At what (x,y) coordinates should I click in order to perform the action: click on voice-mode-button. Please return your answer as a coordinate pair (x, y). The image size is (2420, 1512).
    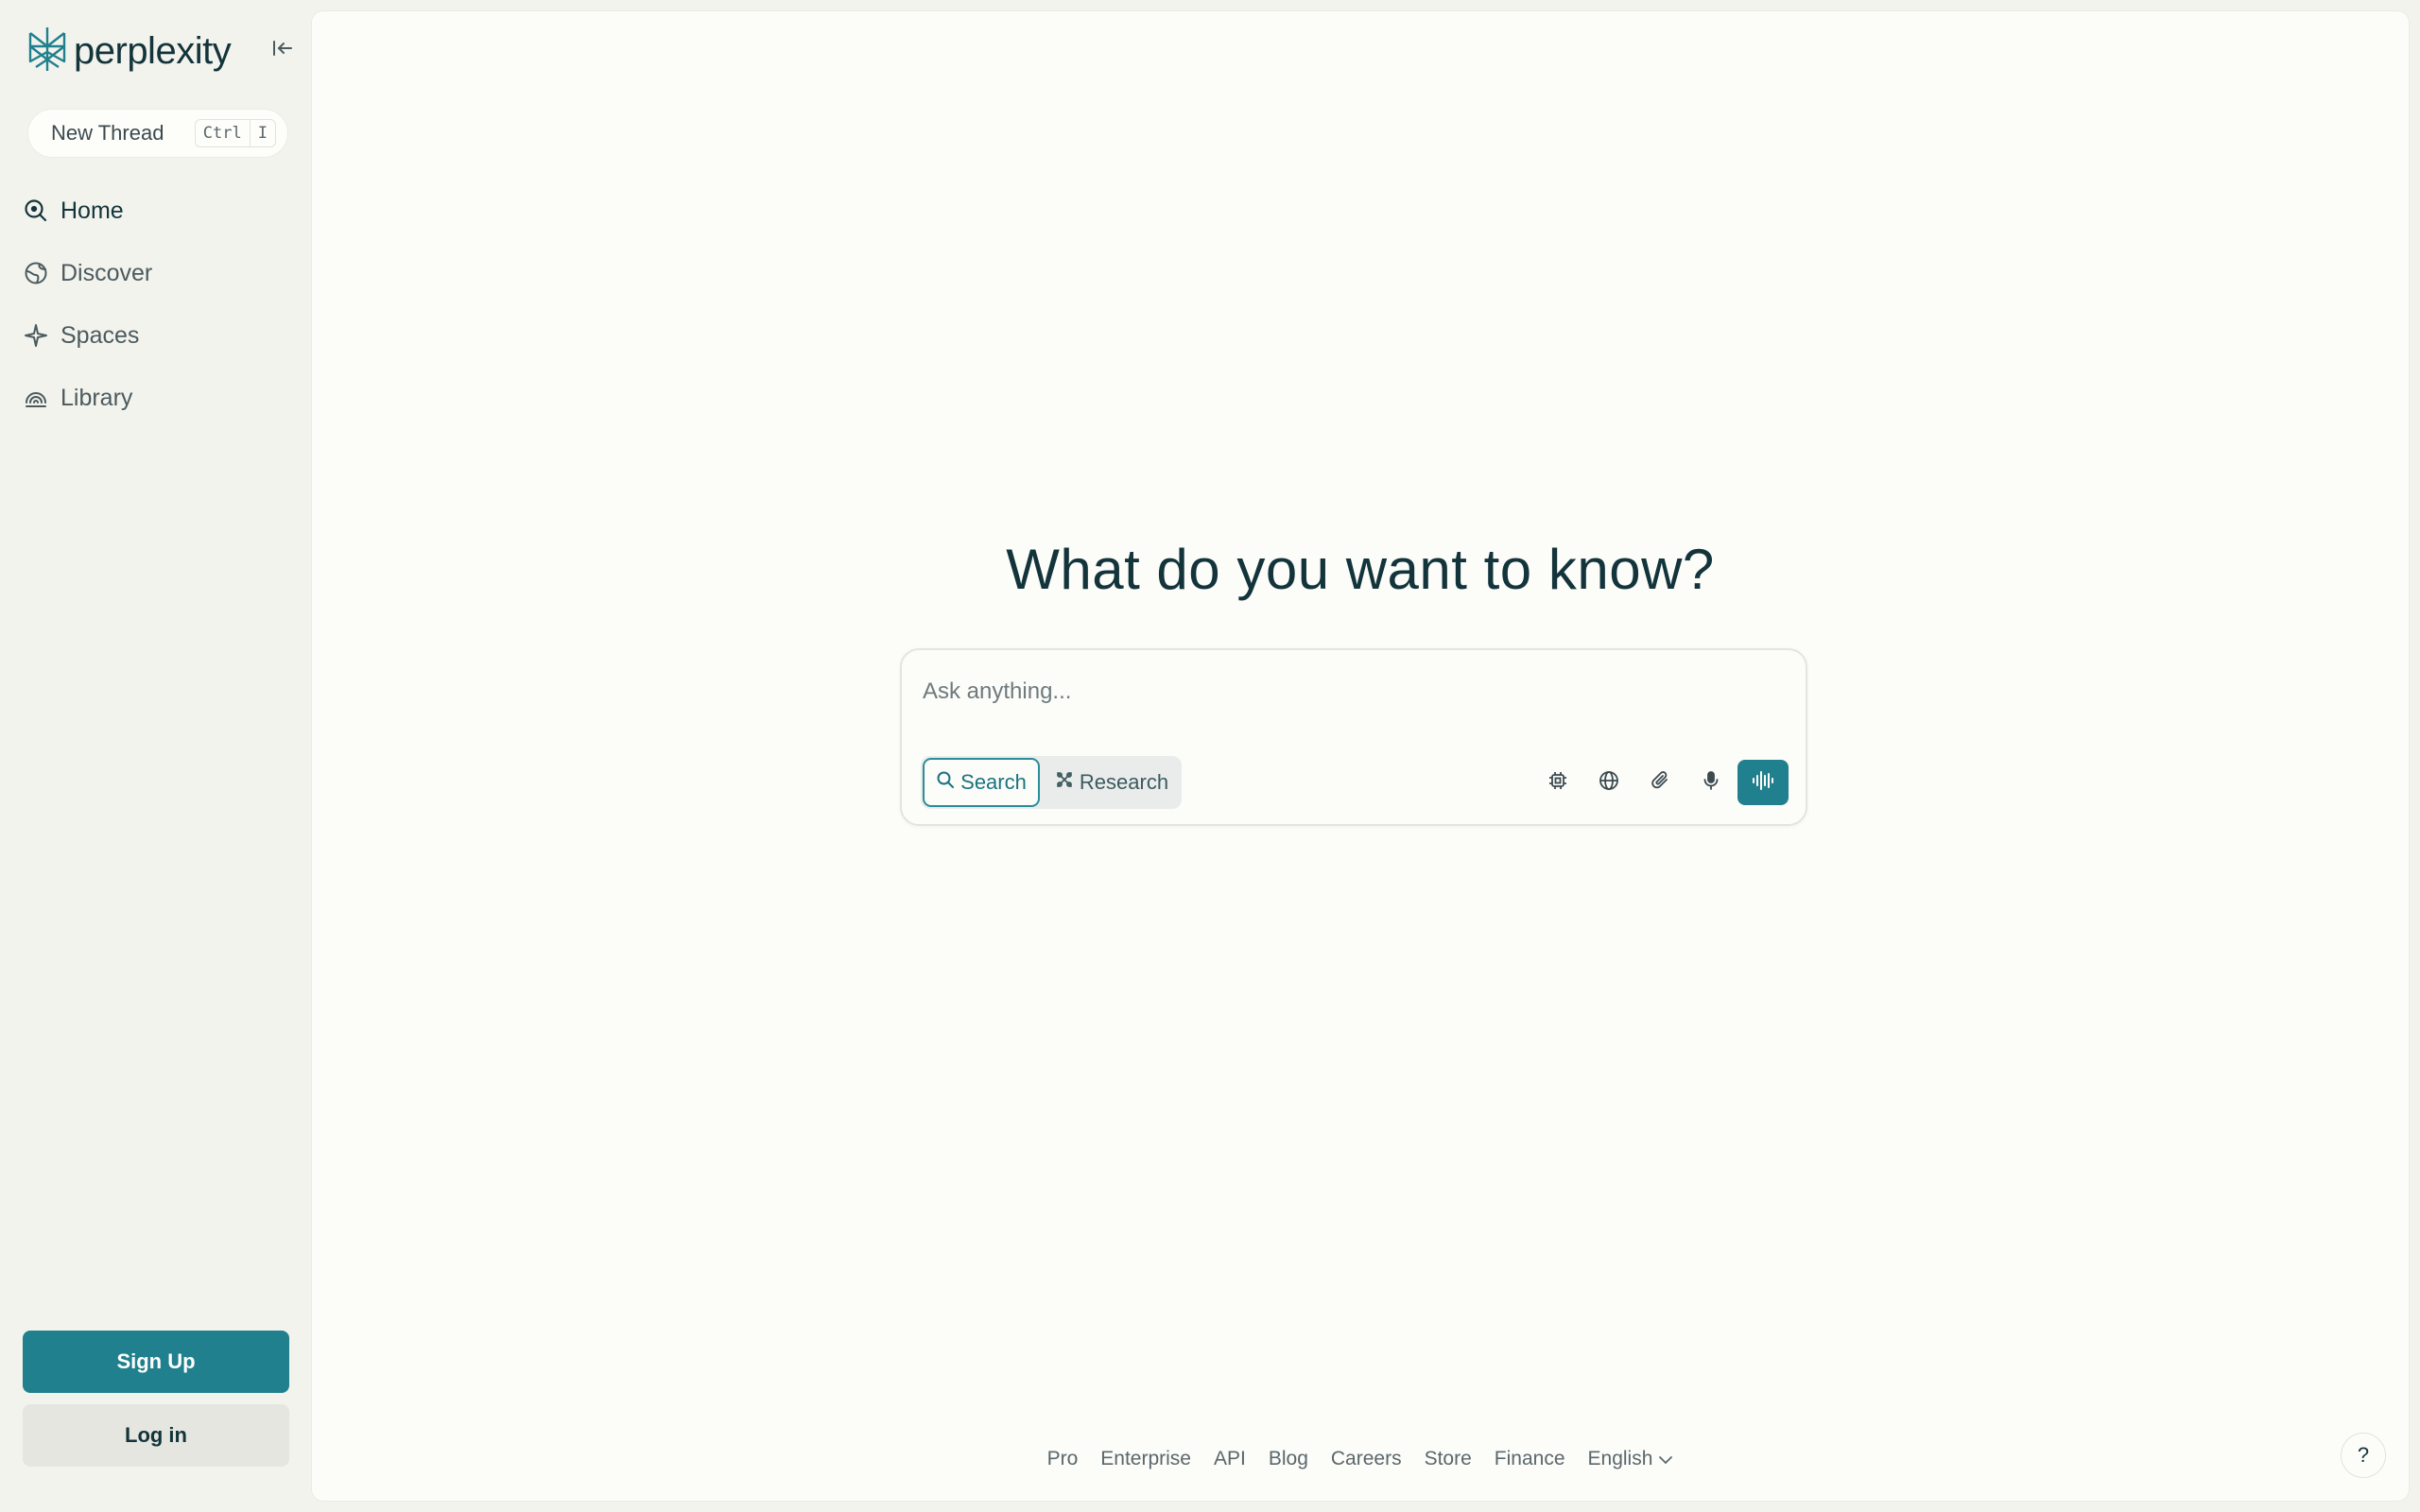
    Looking at the image, I should click on (1763, 782).